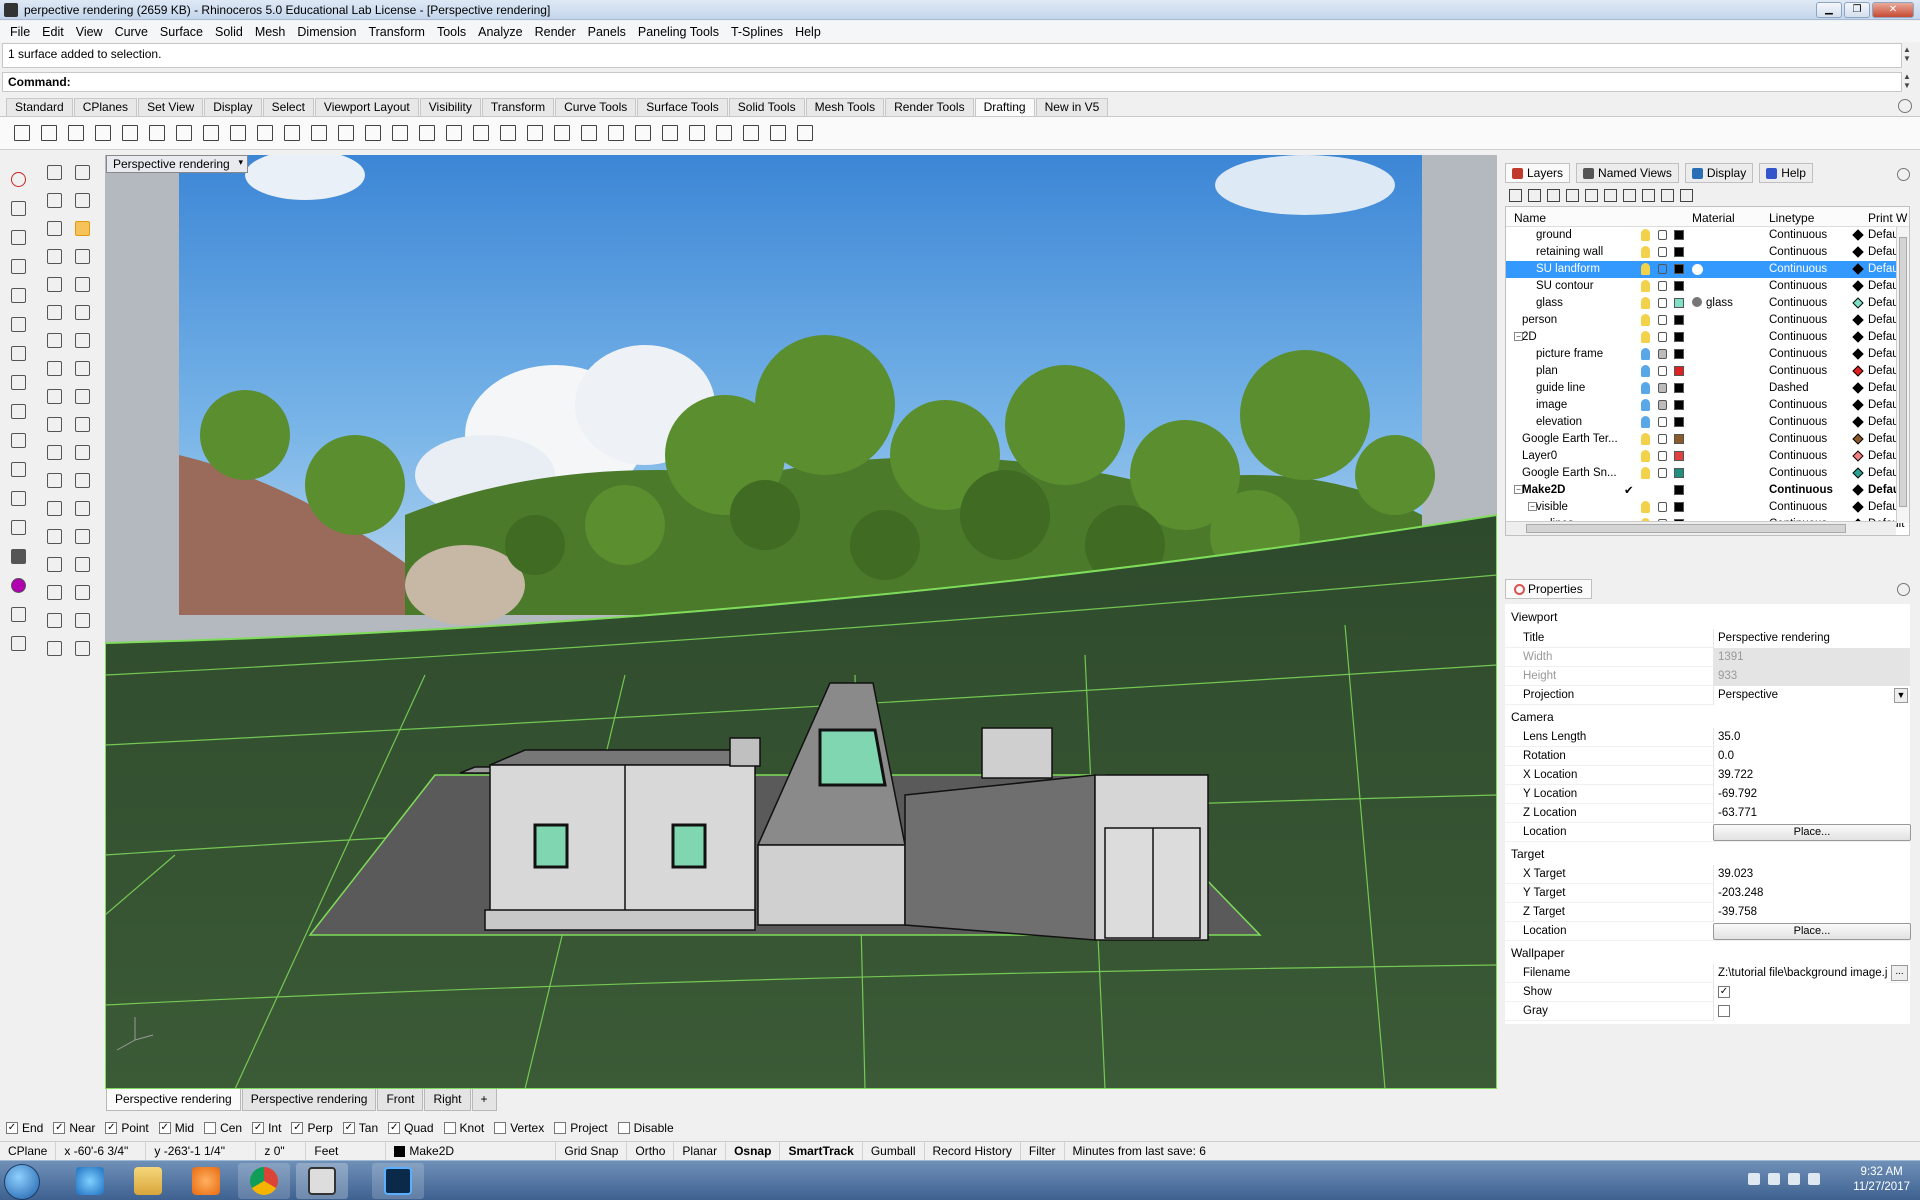  I want to click on menu-t-splines: T-Splines, so click(757, 32).